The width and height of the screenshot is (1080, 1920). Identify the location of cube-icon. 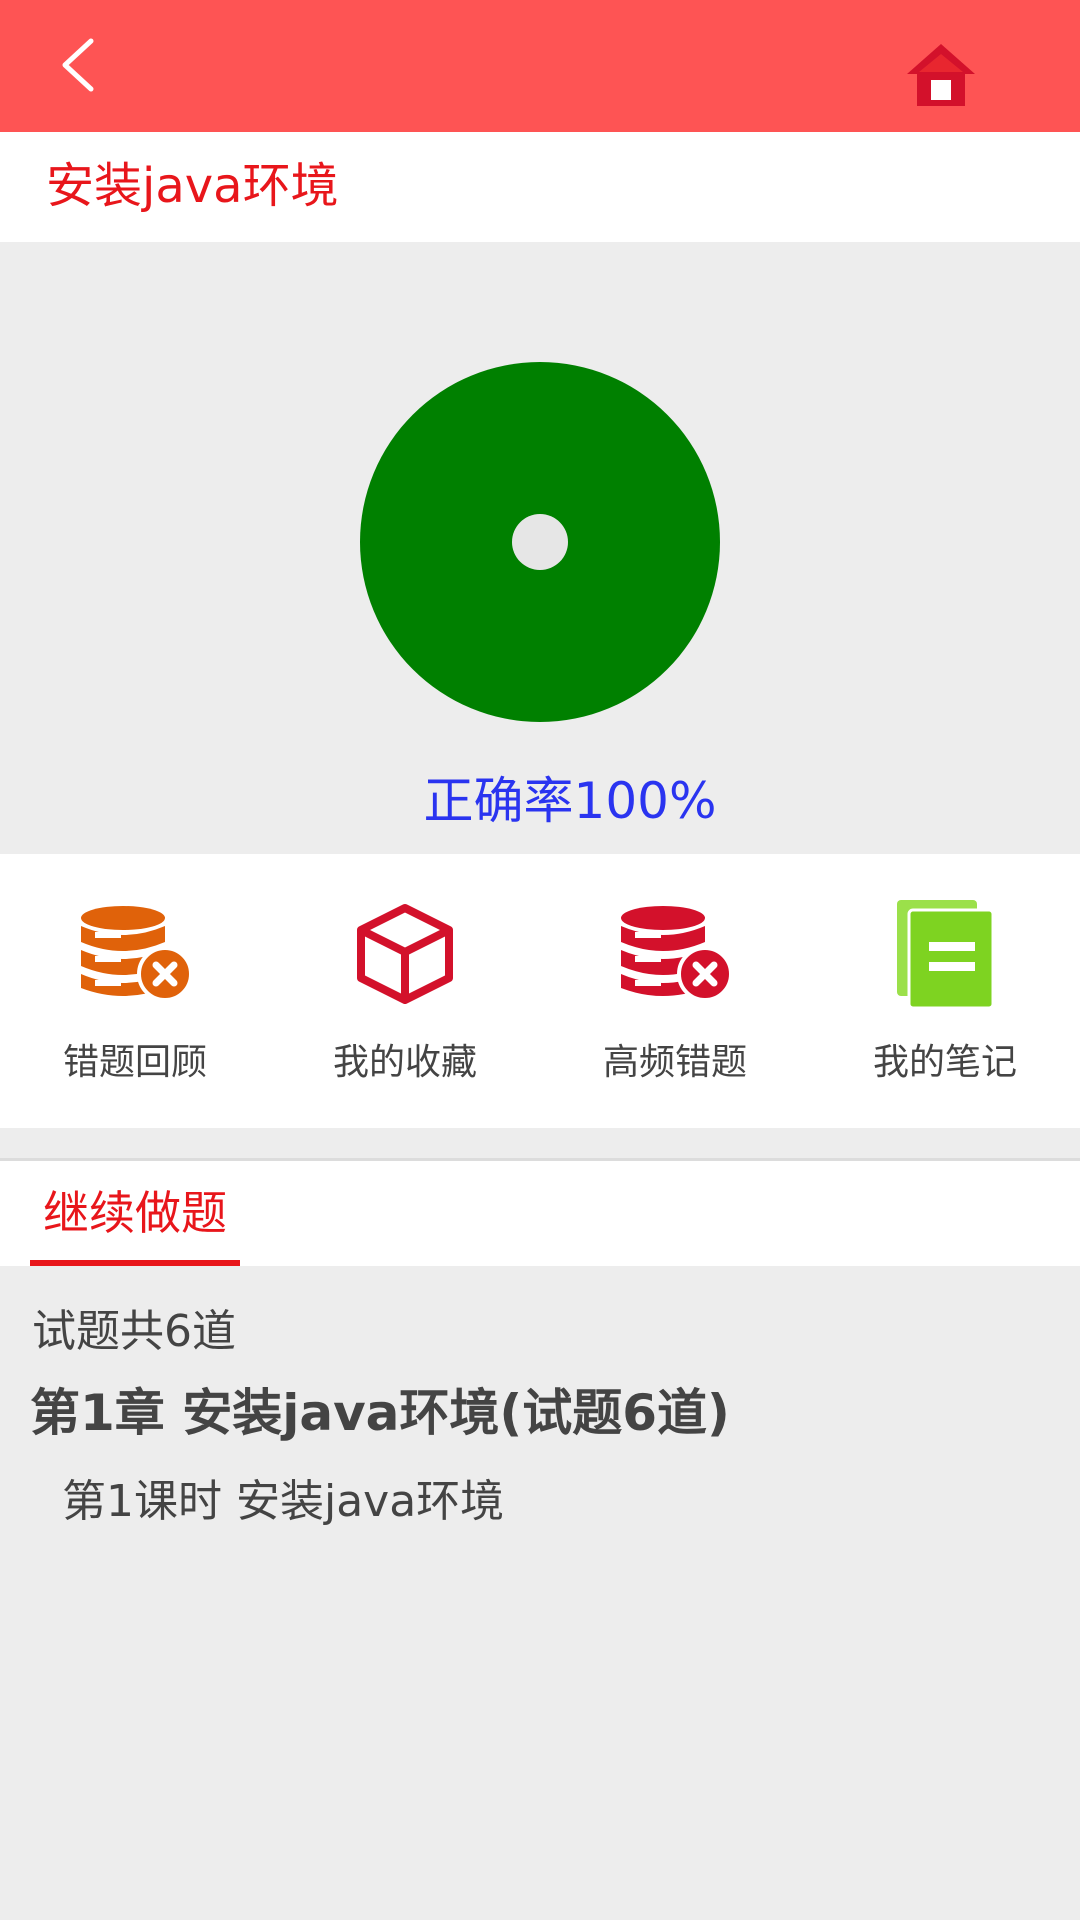
(405, 954).